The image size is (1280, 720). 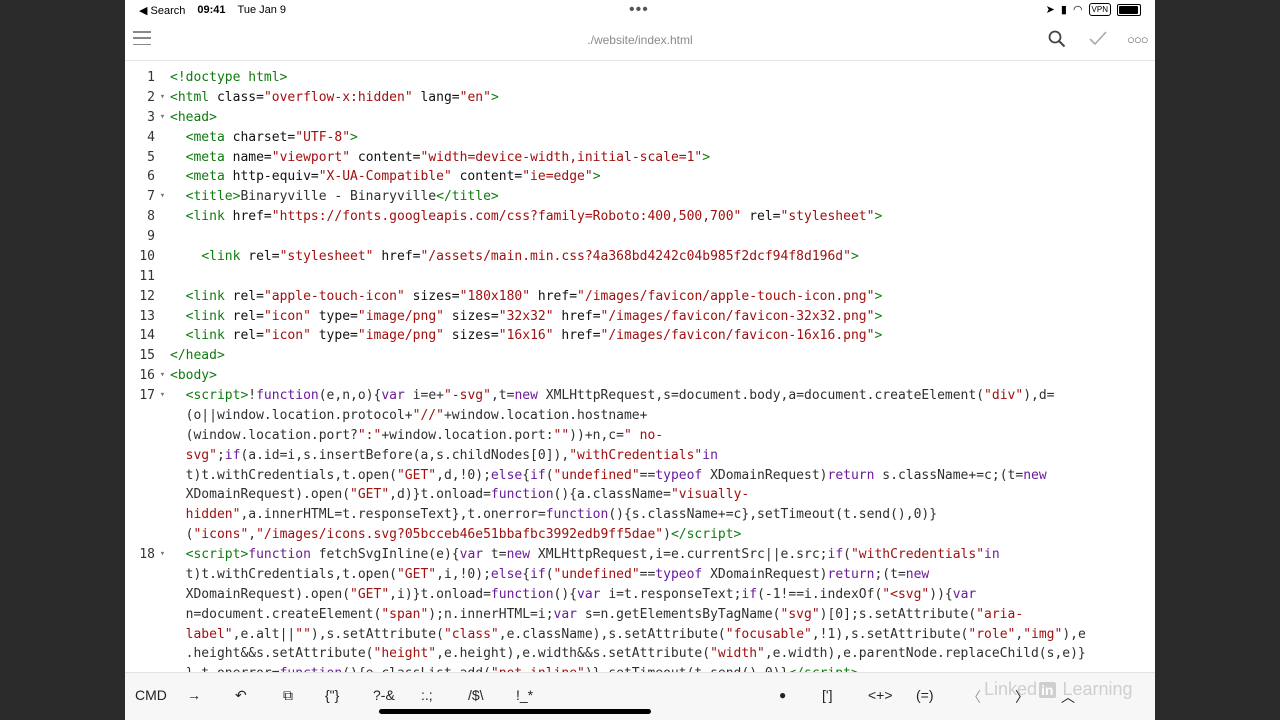 I want to click on paren-equals-key: (=), so click(x=925, y=695).